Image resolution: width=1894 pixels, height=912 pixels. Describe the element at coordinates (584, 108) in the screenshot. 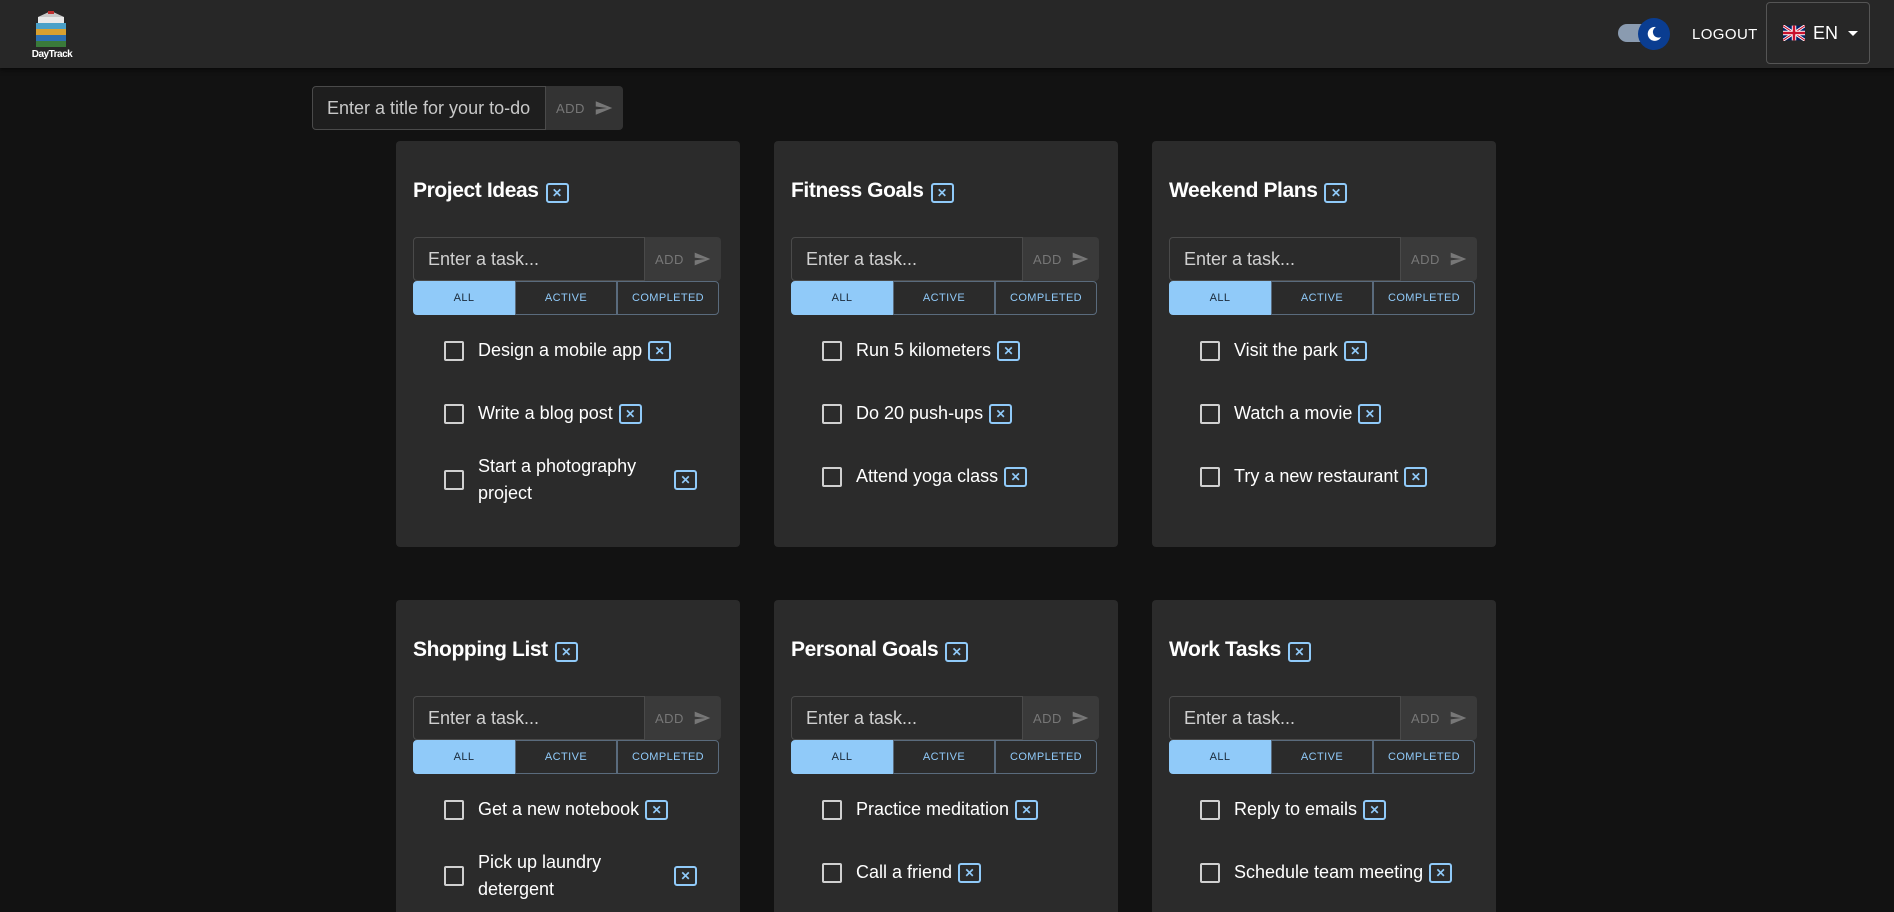

I see `add-list-button: ADD` at that location.